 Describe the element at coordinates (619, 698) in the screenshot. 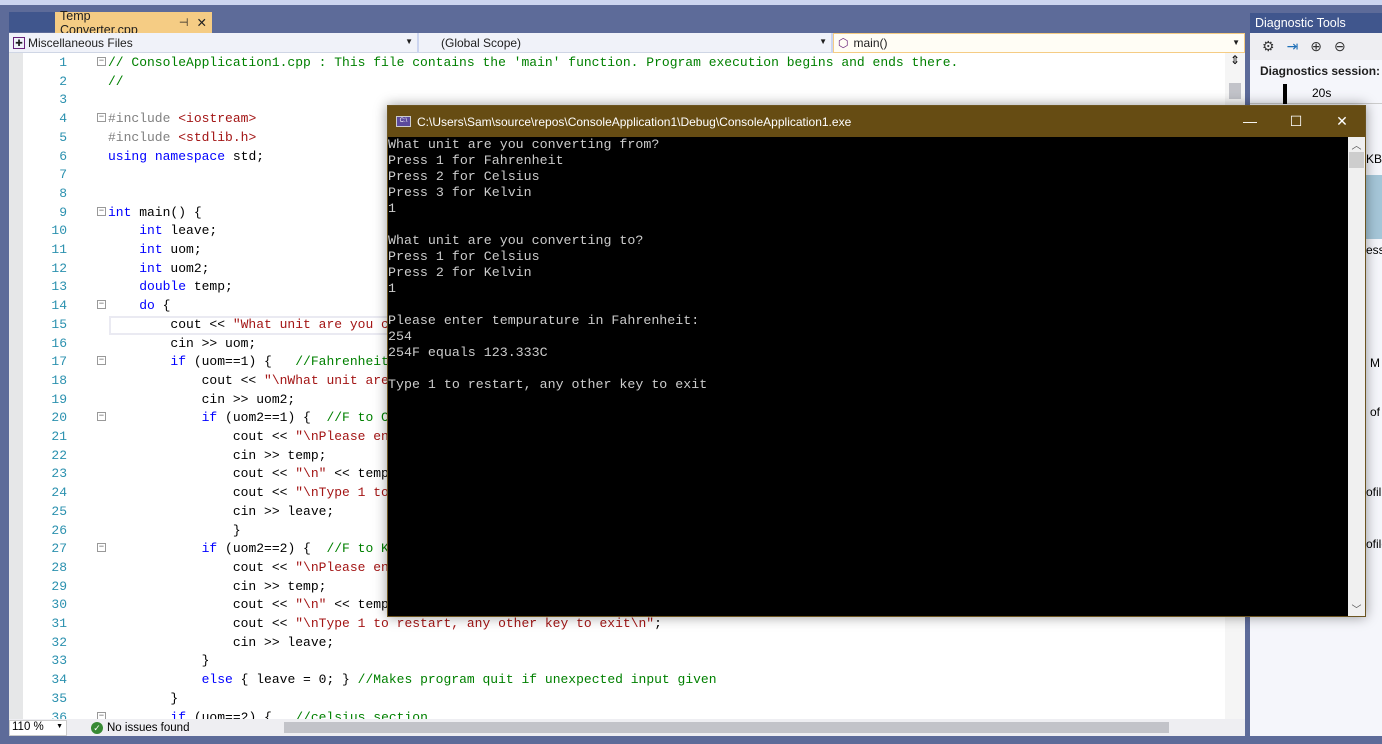

I see `code-line: 35 }` at that location.